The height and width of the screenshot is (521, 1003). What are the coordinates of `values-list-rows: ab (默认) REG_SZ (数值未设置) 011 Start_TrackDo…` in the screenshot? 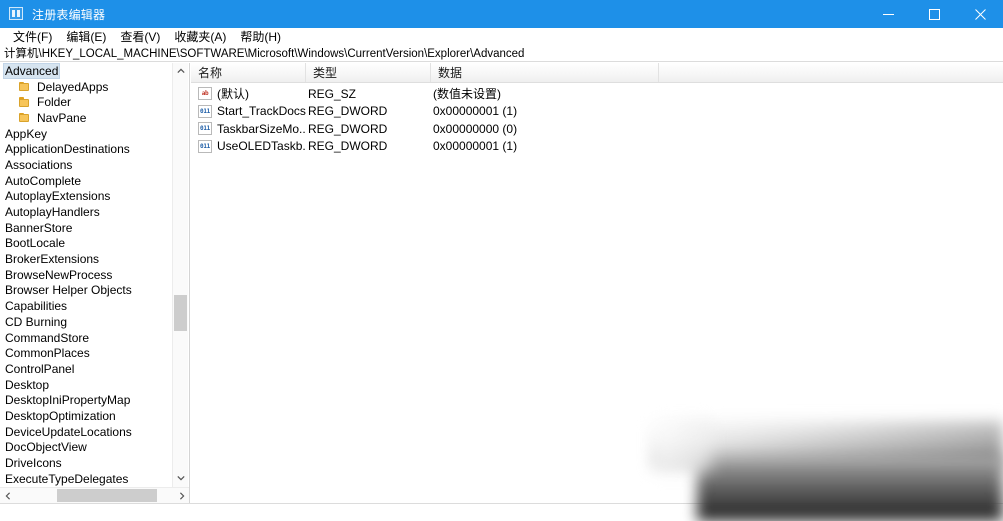 It's located at (597, 119).